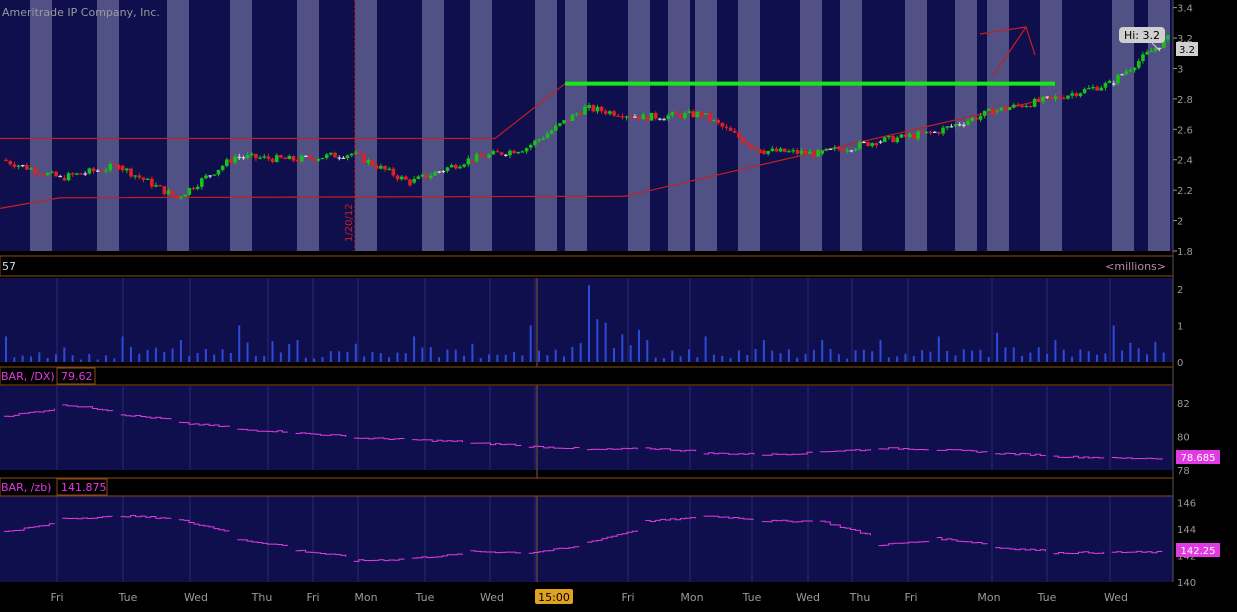 The width and height of the screenshot is (1237, 612). What do you see at coordinates (312, 597) in the screenshot?
I see `time-label: Fri` at bounding box center [312, 597].